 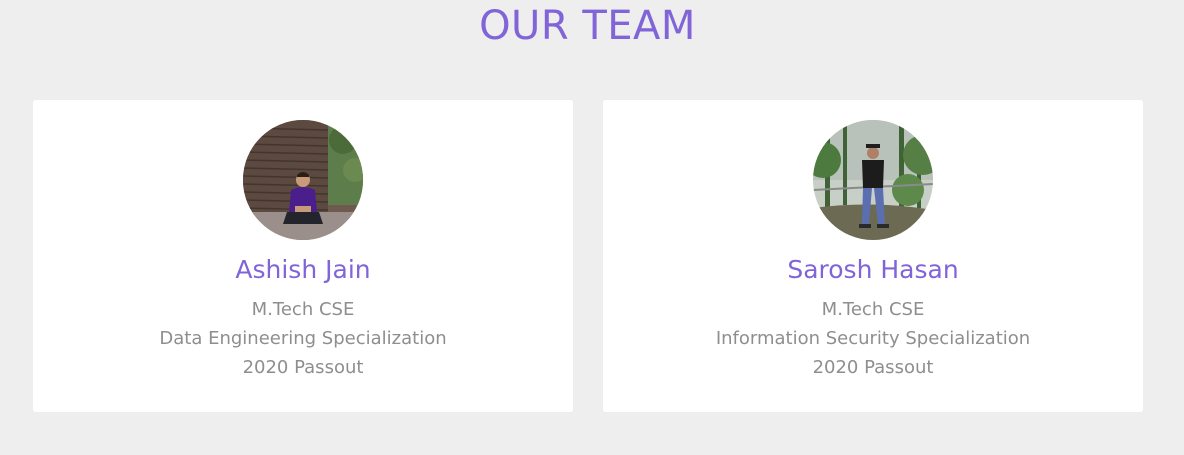 I want to click on member-specialization: Information Security Specialization, so click(x=873, y=338).